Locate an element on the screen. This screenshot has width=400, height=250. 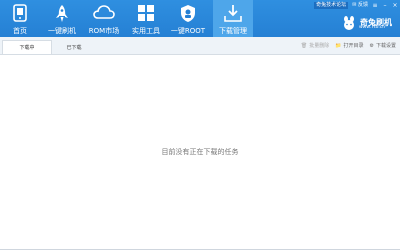
download-settings-button: ⚙ 下载设置 is located at coordinates (383, 46).